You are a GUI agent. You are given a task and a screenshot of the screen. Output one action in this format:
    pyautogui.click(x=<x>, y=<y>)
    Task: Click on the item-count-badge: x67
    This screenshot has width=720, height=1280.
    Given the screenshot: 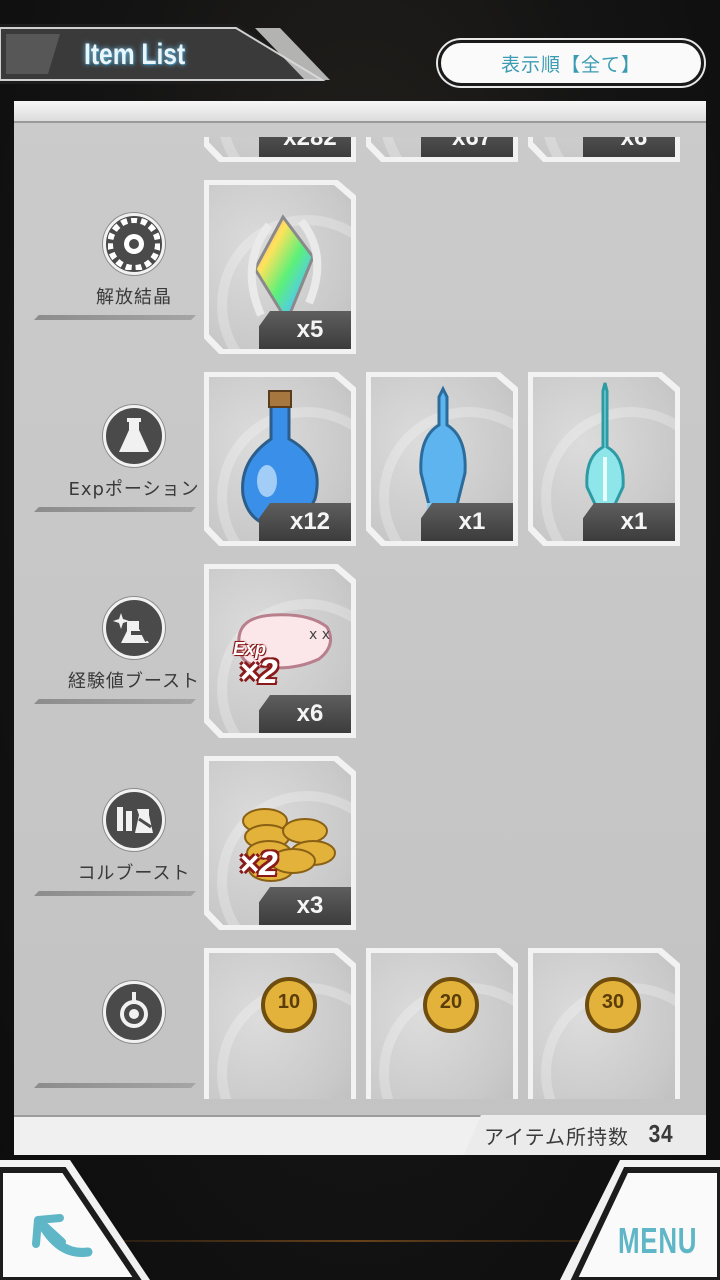 What is the action you would take?
    pyautogui.click(x=467, y=147)
    